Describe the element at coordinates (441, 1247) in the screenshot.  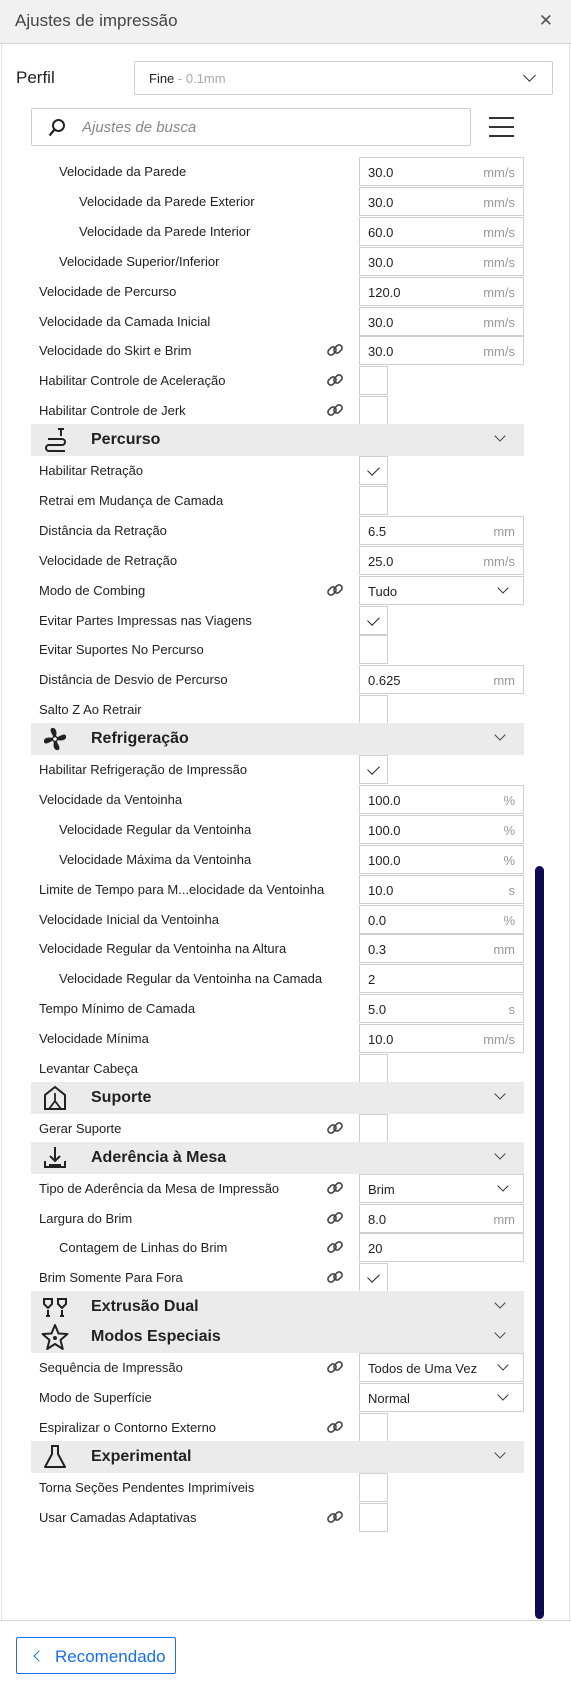
I see `setting-input: 20` at that location.